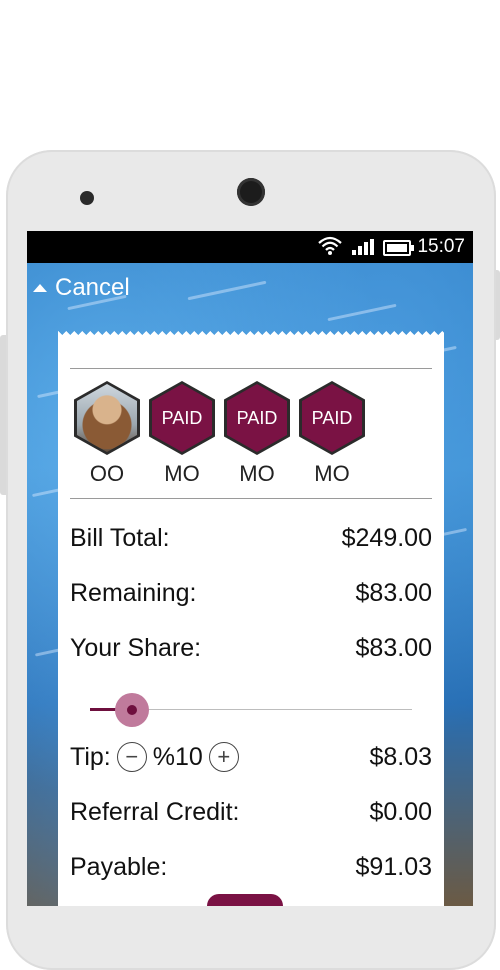 The image size is (500, 970). Describe the element at coordinates (251, 812) in the screenshot. I see `referral-credit-row: Referral Credit: $0.00` at that location.